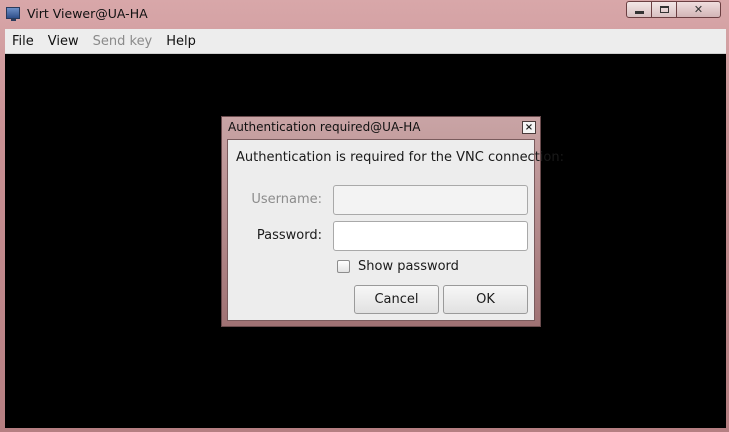 Image resolution: width=729 pixels, height=432 pixels. Describe the element at coordinates (430, 200) in the screenshot. I see `username-field` at that location.